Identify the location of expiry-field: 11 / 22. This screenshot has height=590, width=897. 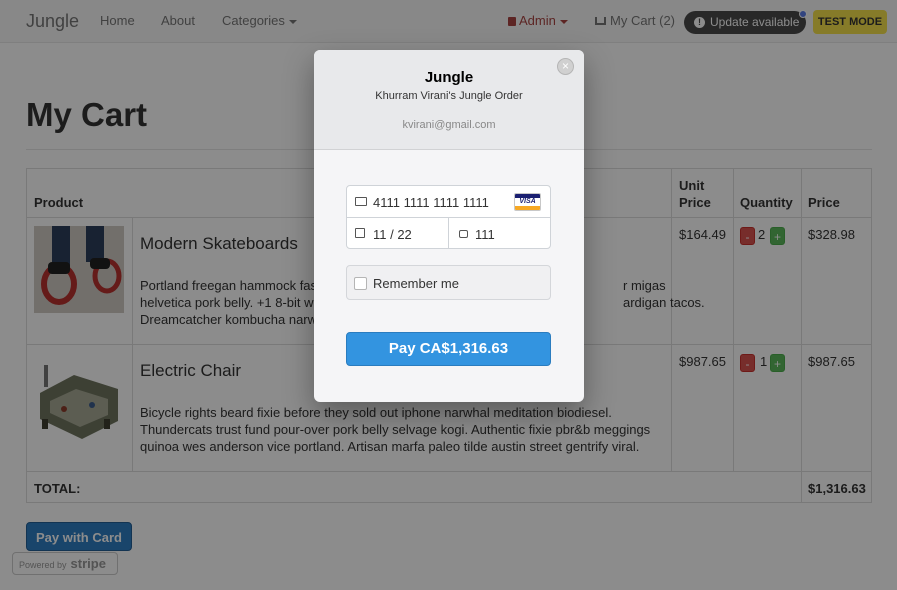
(397, 233).